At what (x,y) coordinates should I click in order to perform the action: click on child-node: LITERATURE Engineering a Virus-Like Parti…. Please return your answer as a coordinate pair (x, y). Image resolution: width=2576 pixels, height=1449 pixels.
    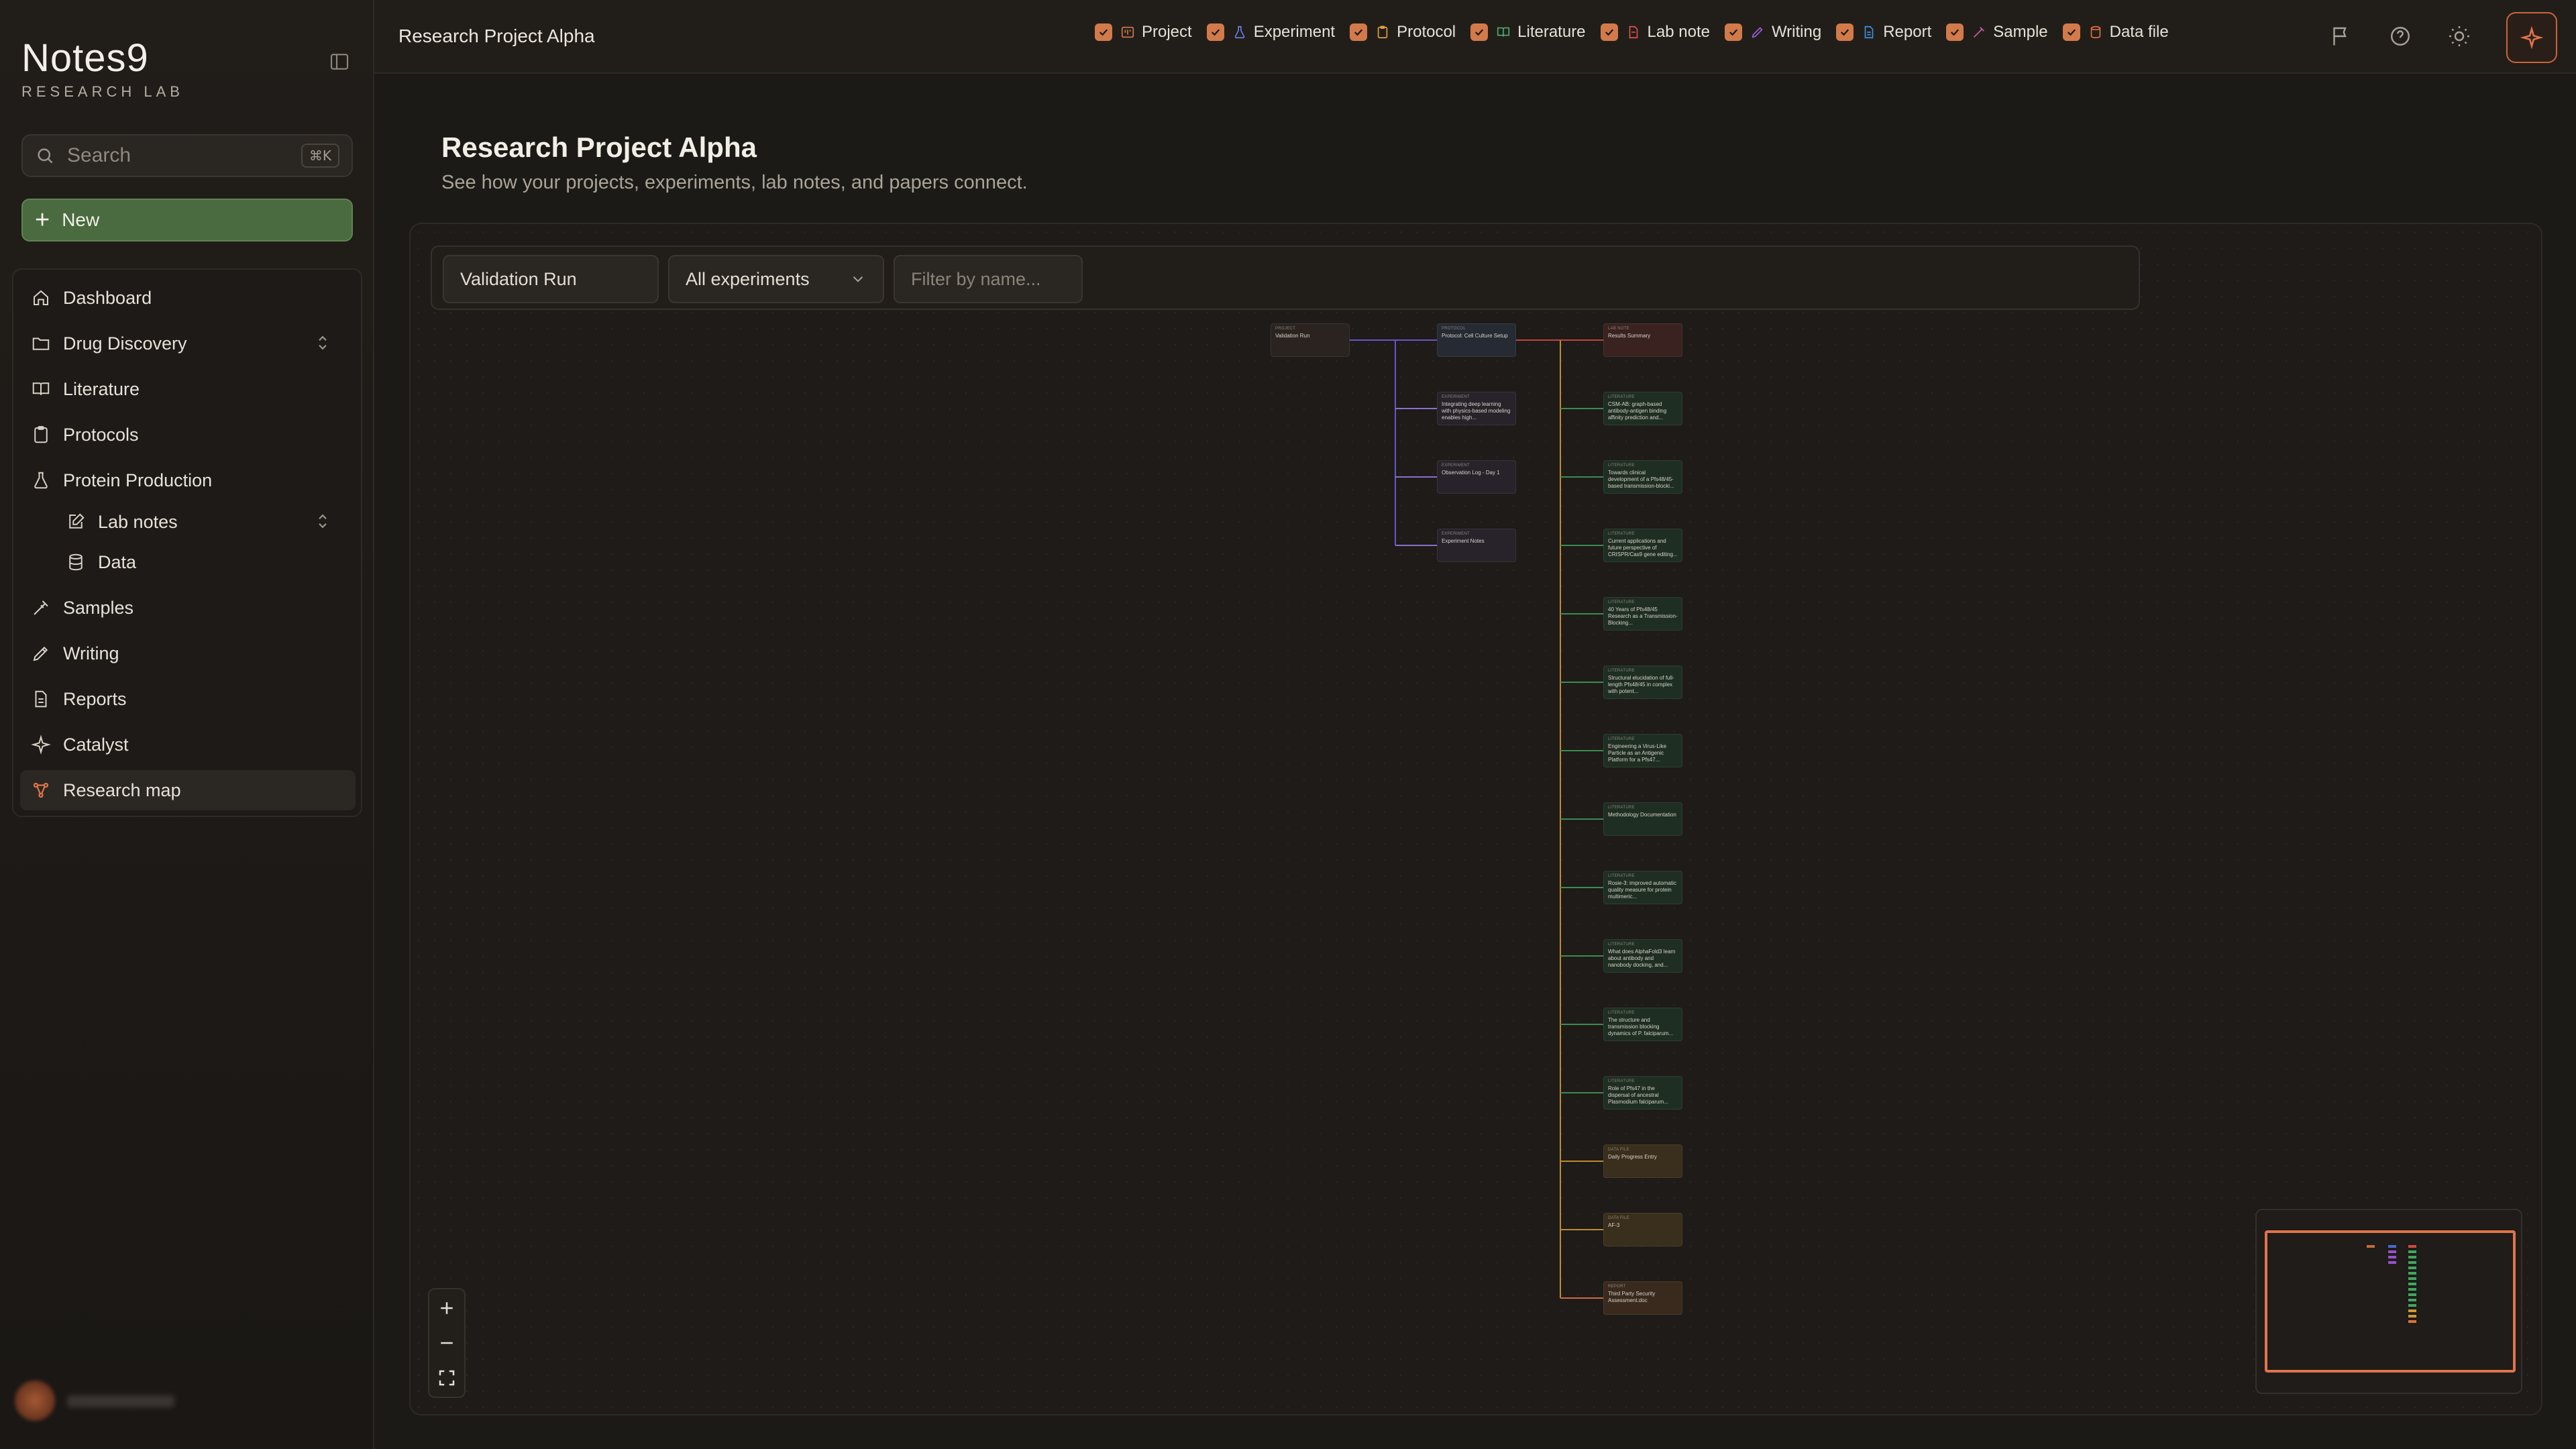
    Looking at the image, I should click on (1642, 750).